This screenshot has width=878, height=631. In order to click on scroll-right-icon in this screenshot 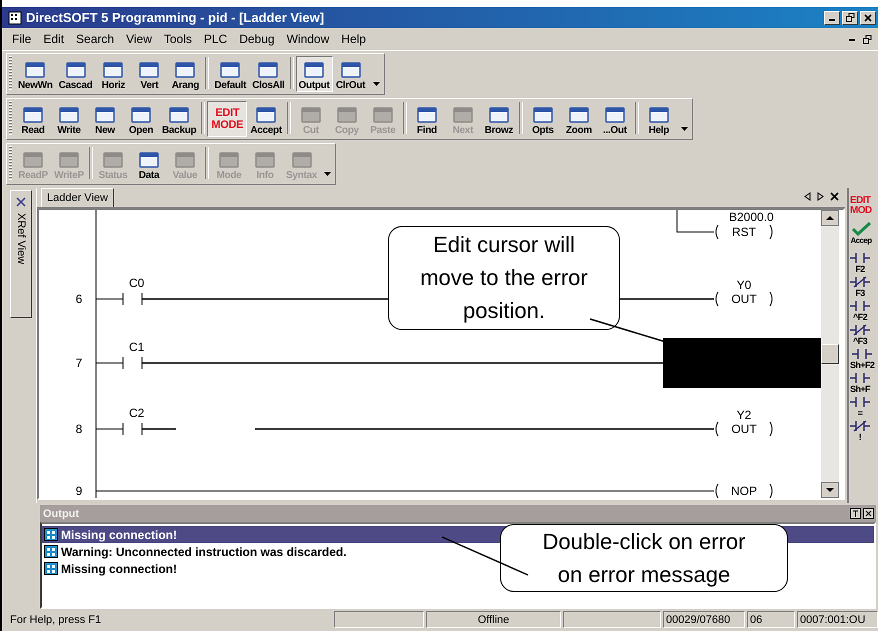, I will do `click(820, 196)`.